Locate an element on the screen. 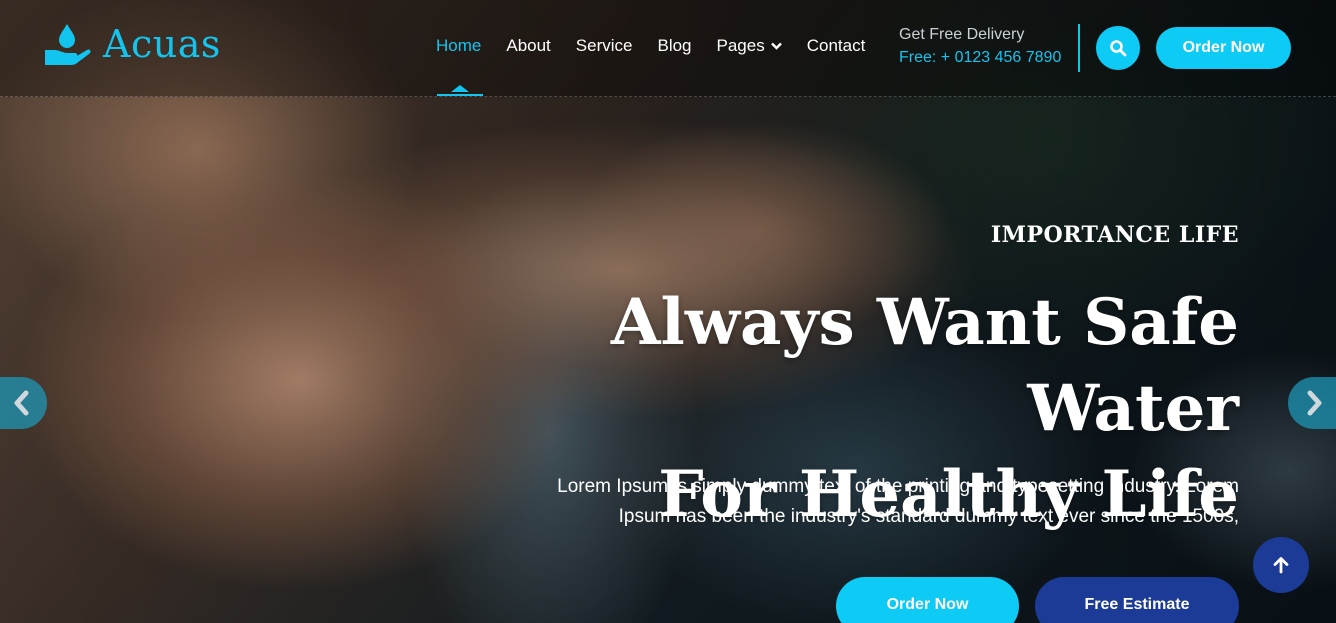 The width and height of the screenshot is (1336, 623). nav-item-service: Service is located at coordinates (604, 46).